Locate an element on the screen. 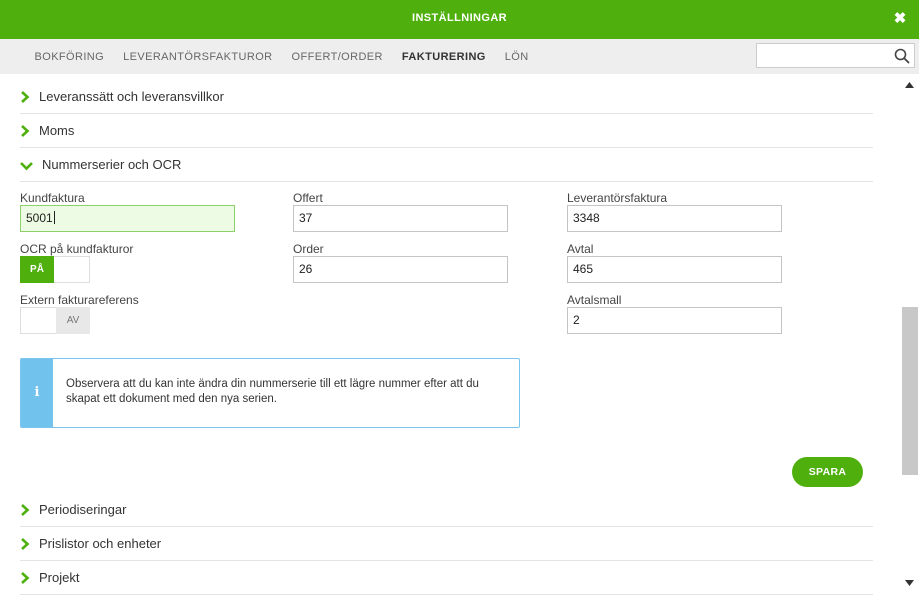 The height and width of the screenshot is (597, 919). dialog-title: INSTÄLLNINGAR is located at coordinates (459, 18).